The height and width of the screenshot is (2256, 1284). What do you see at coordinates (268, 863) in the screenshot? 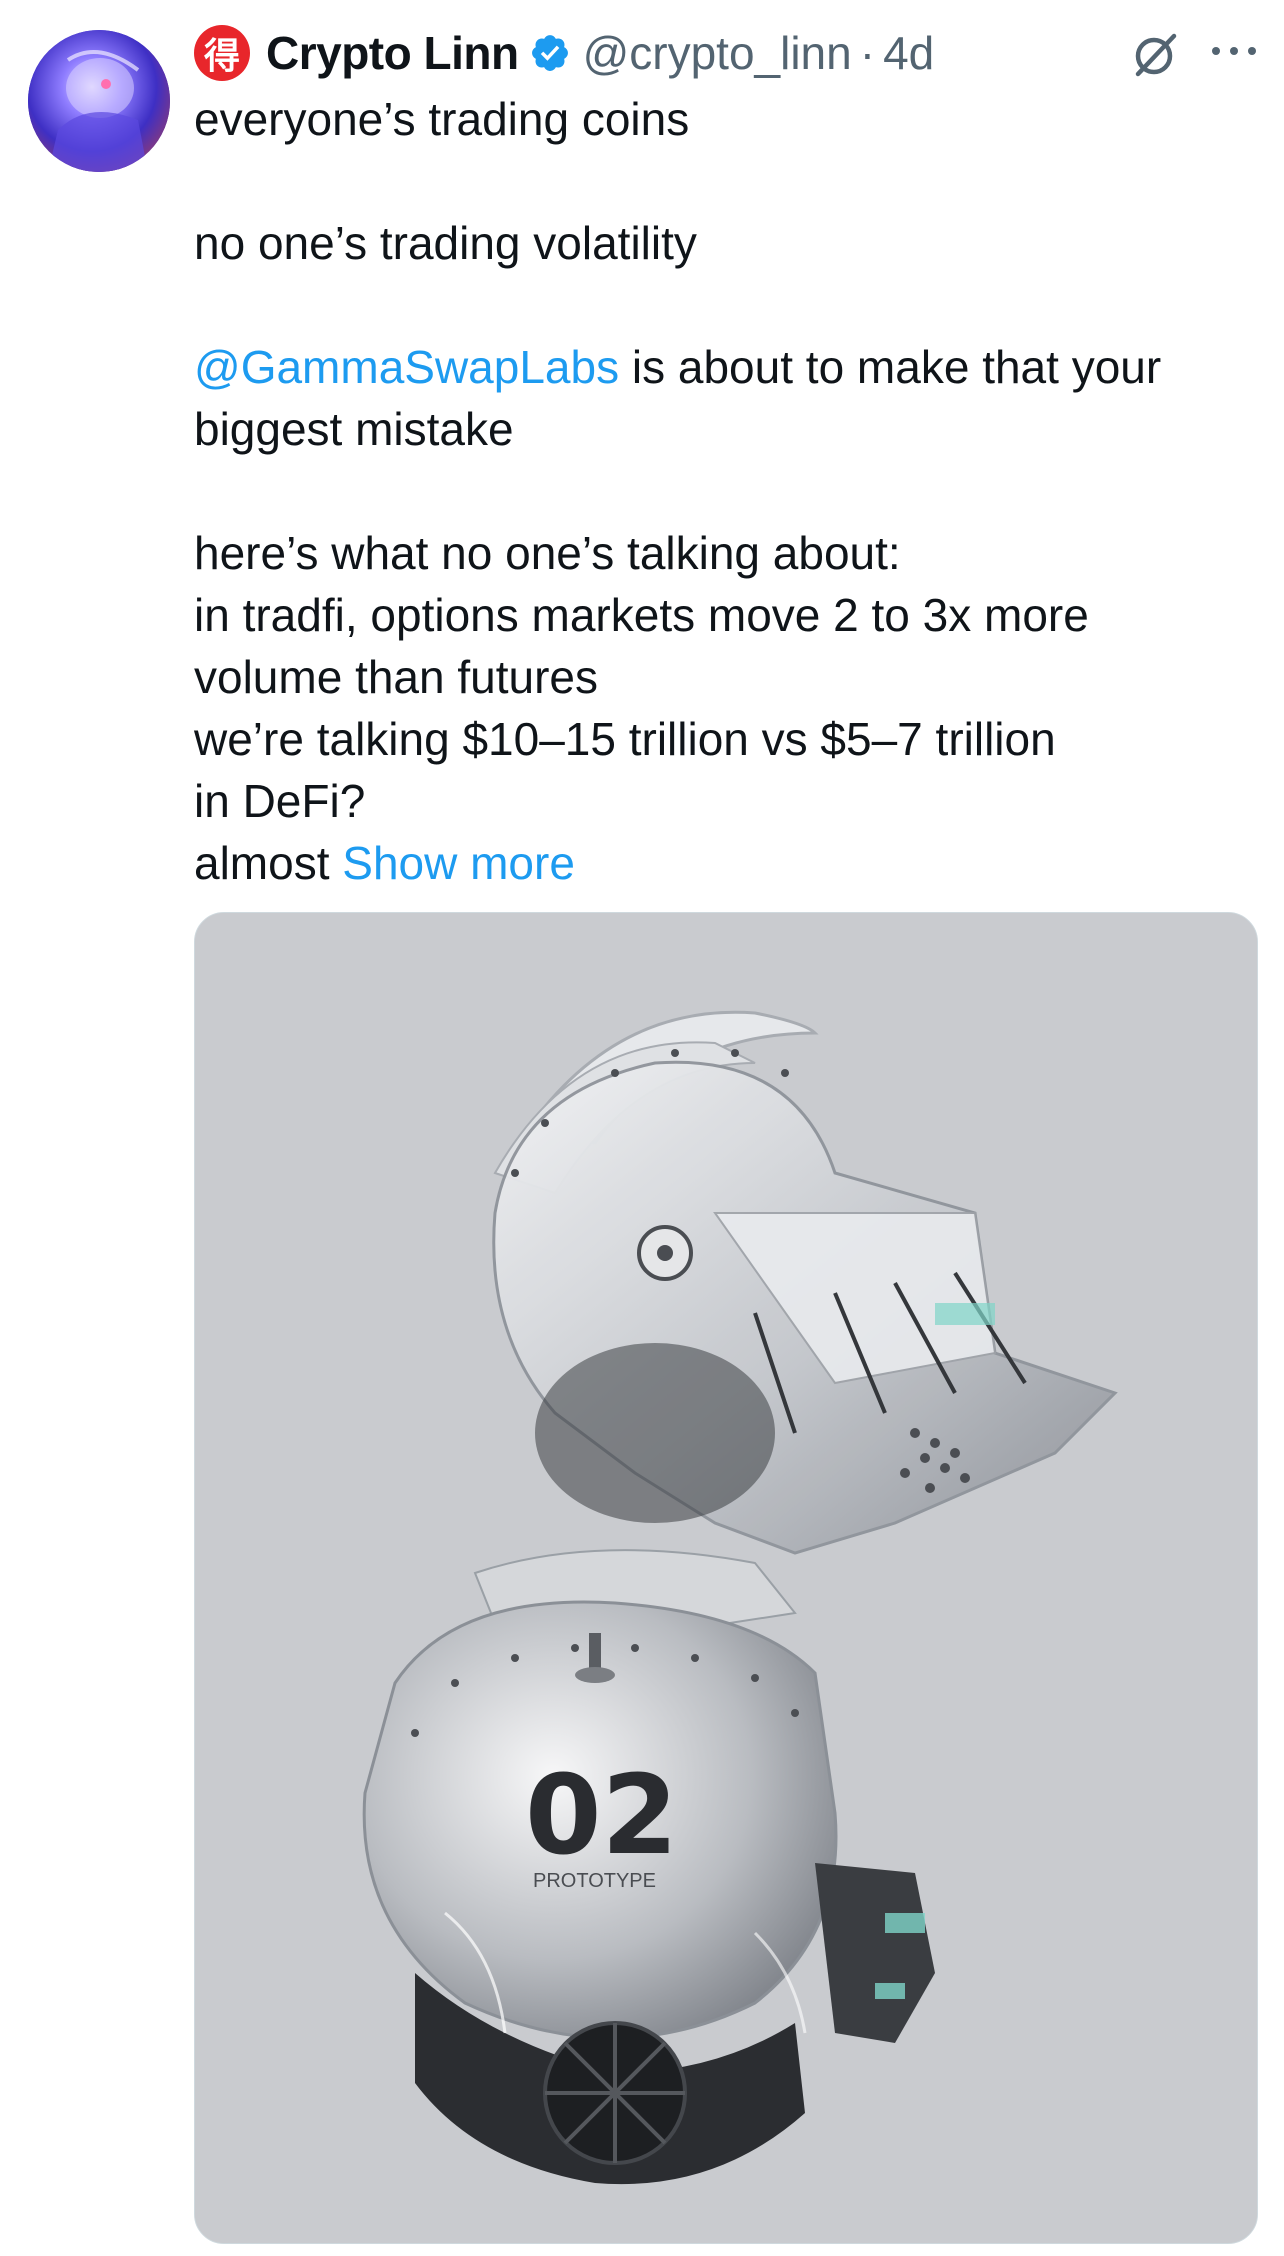
I see `text-fragment: almost` at bounding box center [268, 863].